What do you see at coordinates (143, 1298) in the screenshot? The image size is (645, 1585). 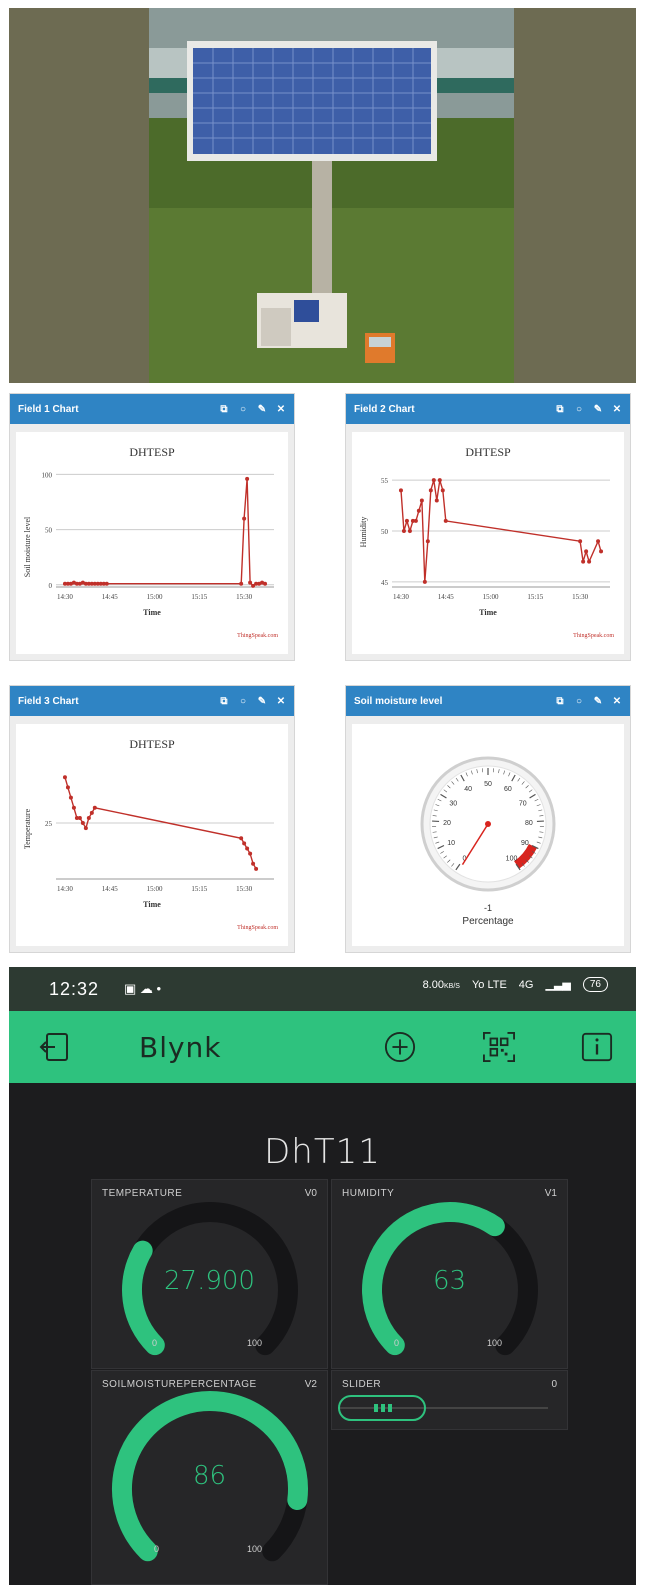 I see `gauge-fill` at bounding box center [143, 1298].